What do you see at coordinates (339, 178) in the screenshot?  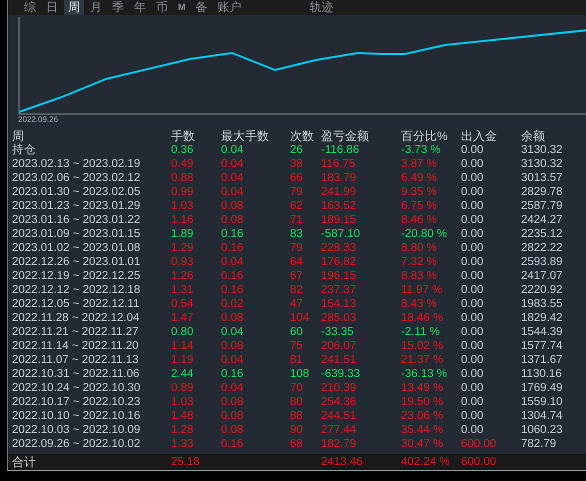 I see `table-cell-text: 183.79` at bounding box center [339, 178].